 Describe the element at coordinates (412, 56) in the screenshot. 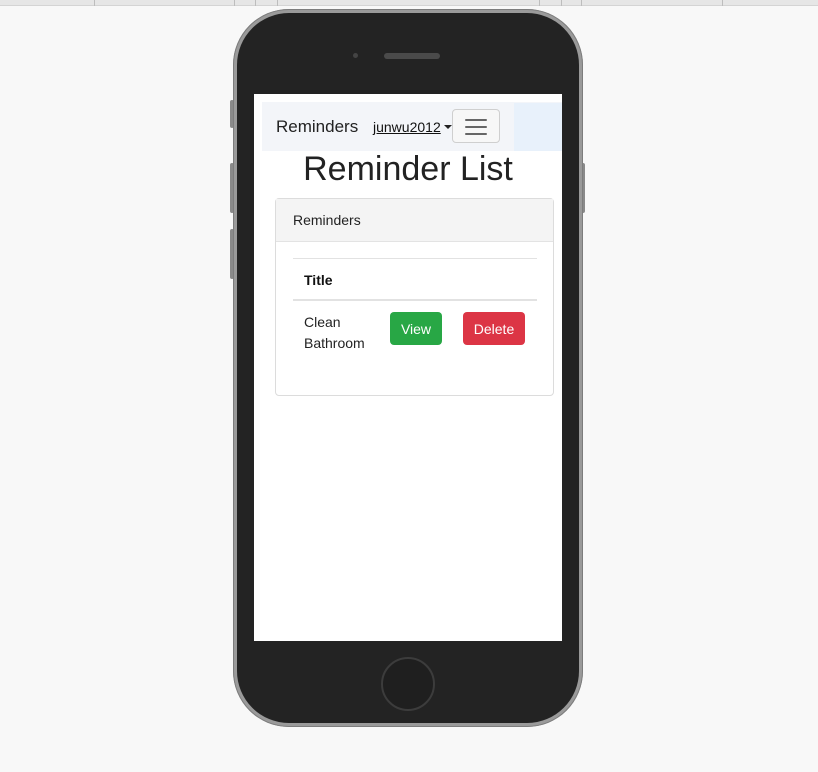

I see `phone-speaker` at that location.